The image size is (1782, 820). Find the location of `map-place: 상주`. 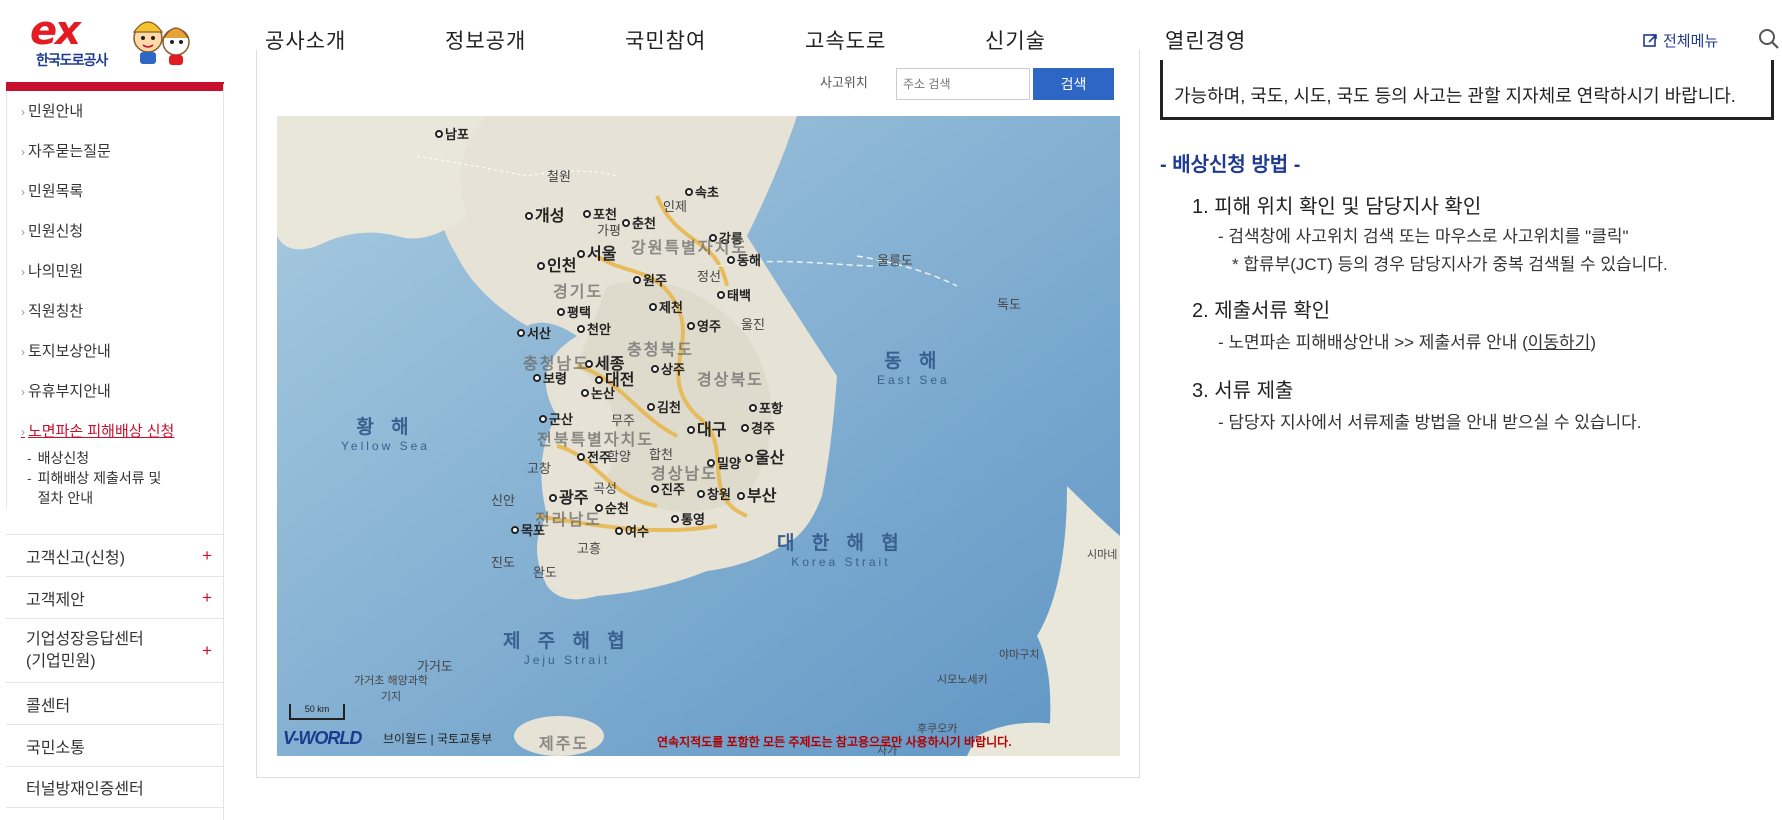

map-place: 상주 is located at coordinates (668, 368).